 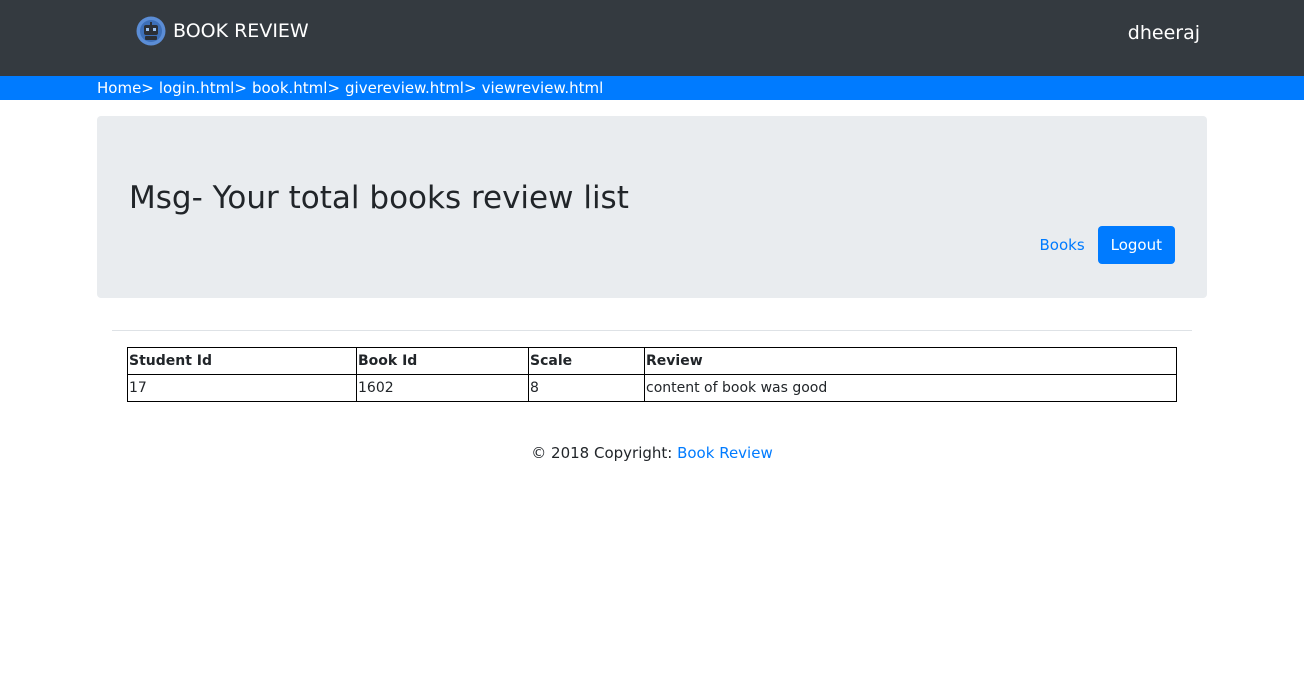 What do you see at coordinates (725, 453) in the screenshot?
I see `footer-book-review-link: Book Review` at bounding box center [725, 453].